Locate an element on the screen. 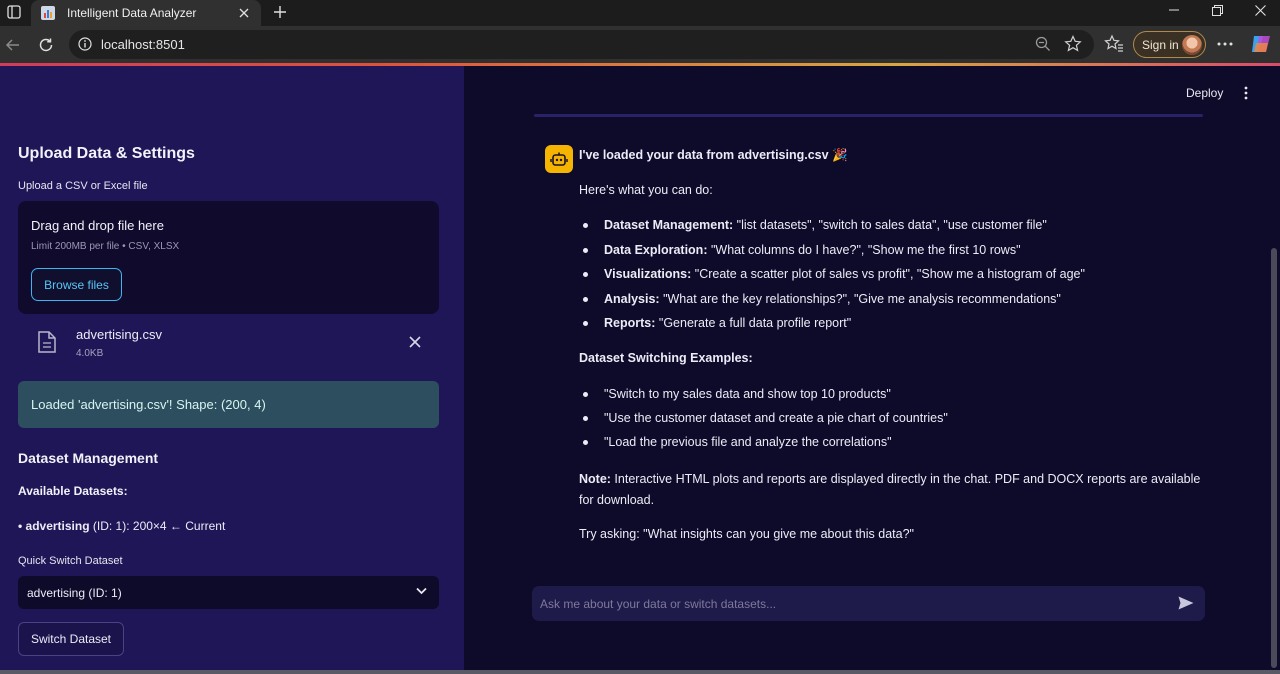  bottom-edge is located at coordinates (640, 672).